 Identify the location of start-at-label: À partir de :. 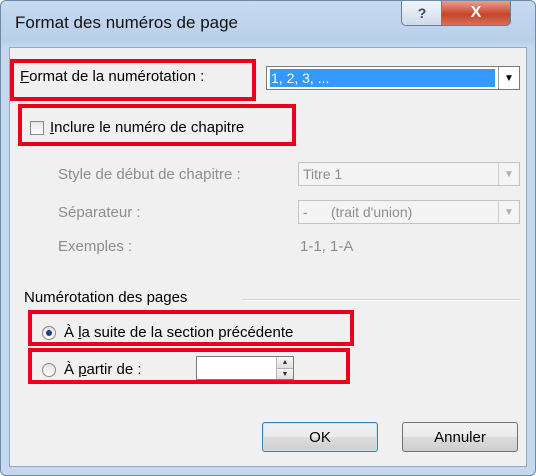
(103, 369).